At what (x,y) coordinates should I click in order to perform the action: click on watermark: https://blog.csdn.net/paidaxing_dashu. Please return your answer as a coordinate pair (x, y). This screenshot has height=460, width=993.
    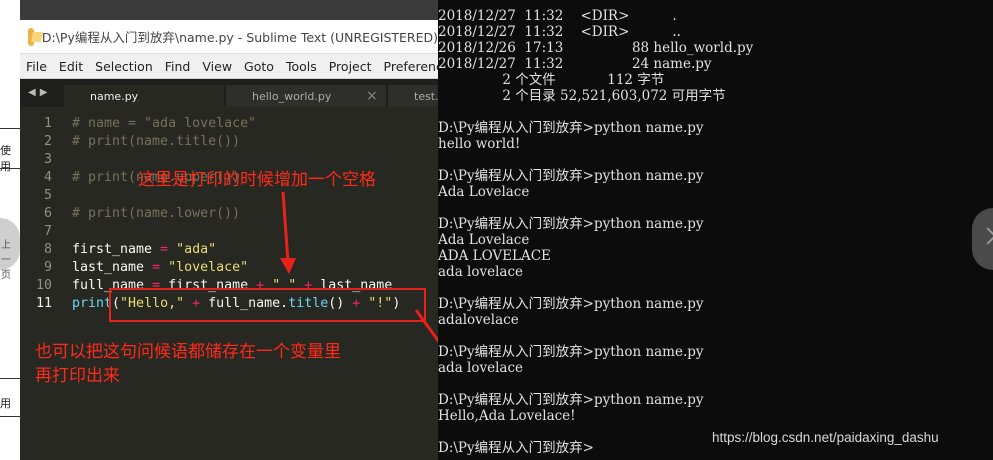
    Looking at the image, I should click on (825, 437).